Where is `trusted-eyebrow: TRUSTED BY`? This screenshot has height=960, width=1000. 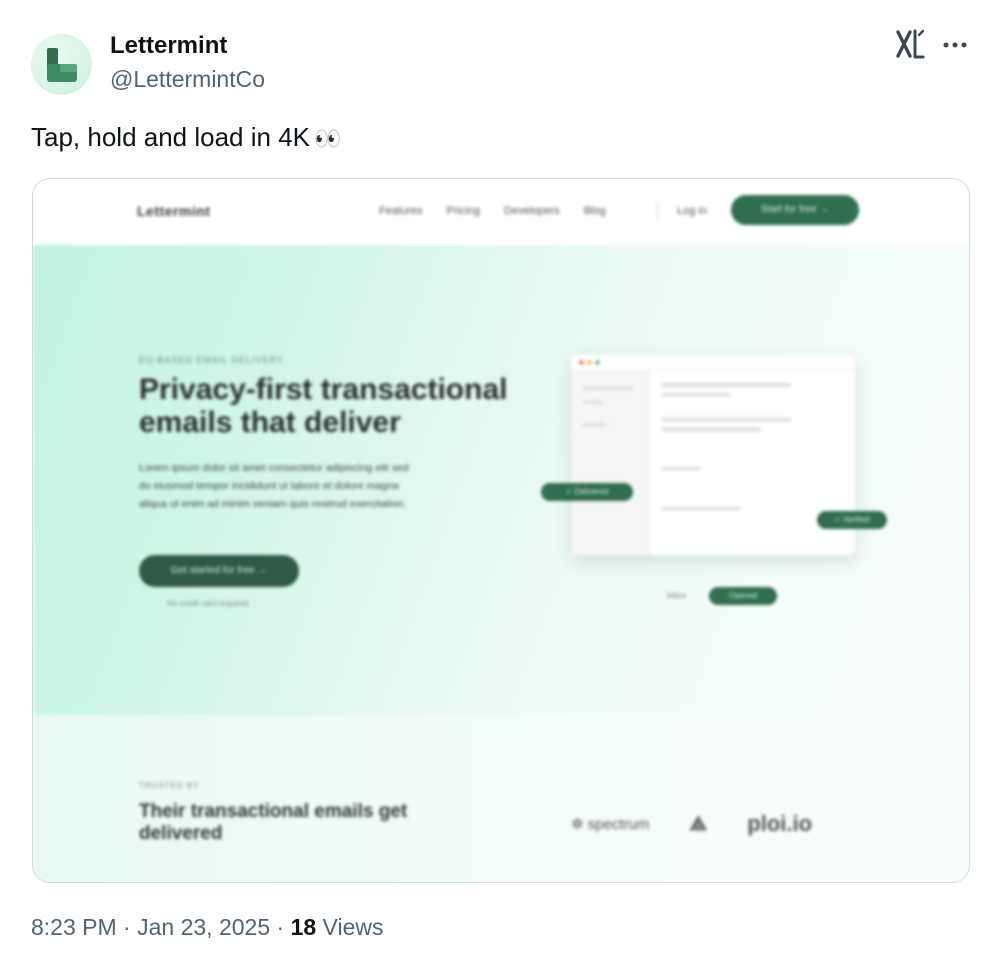 trusted-eyebrow: TRUSTED BY is located at coordinates (169, 785).